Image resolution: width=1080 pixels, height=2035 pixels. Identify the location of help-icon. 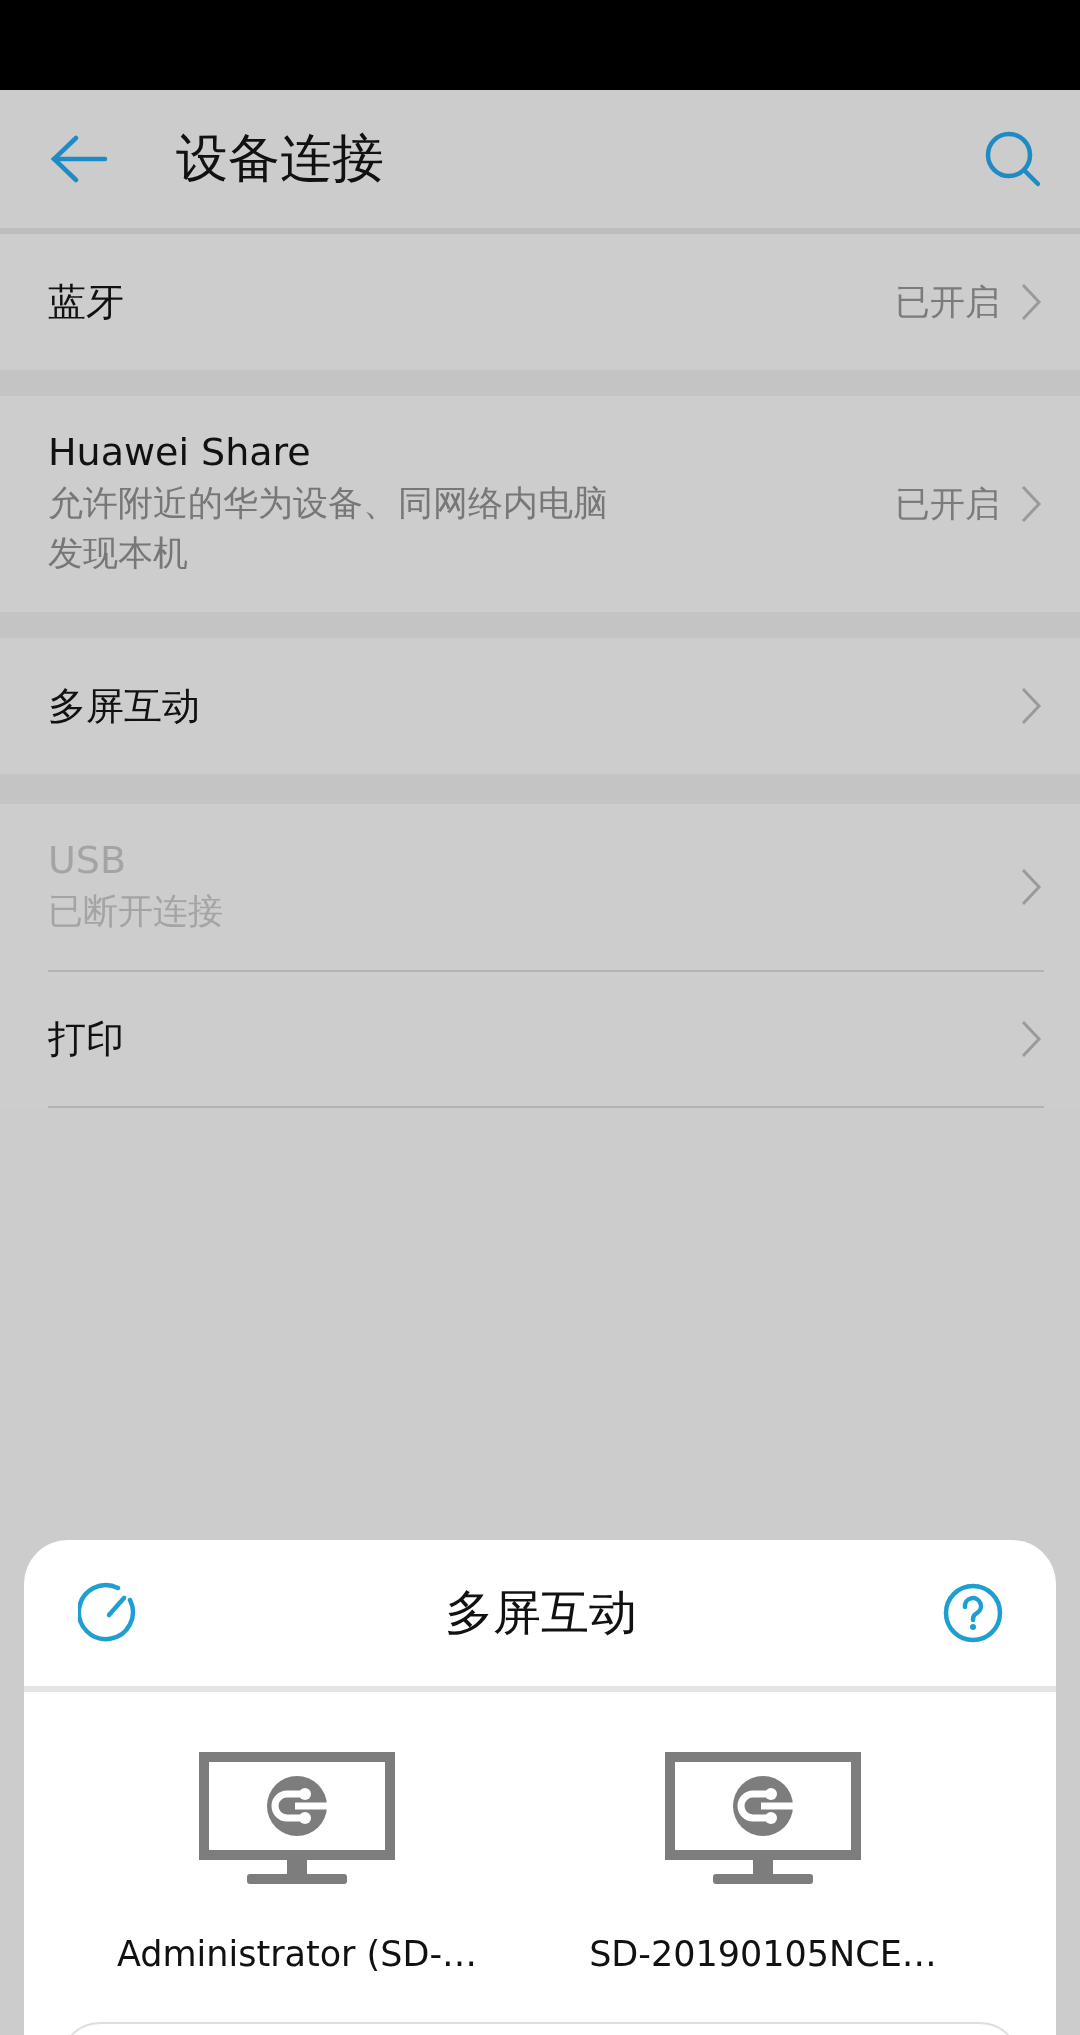
(973, 1613).